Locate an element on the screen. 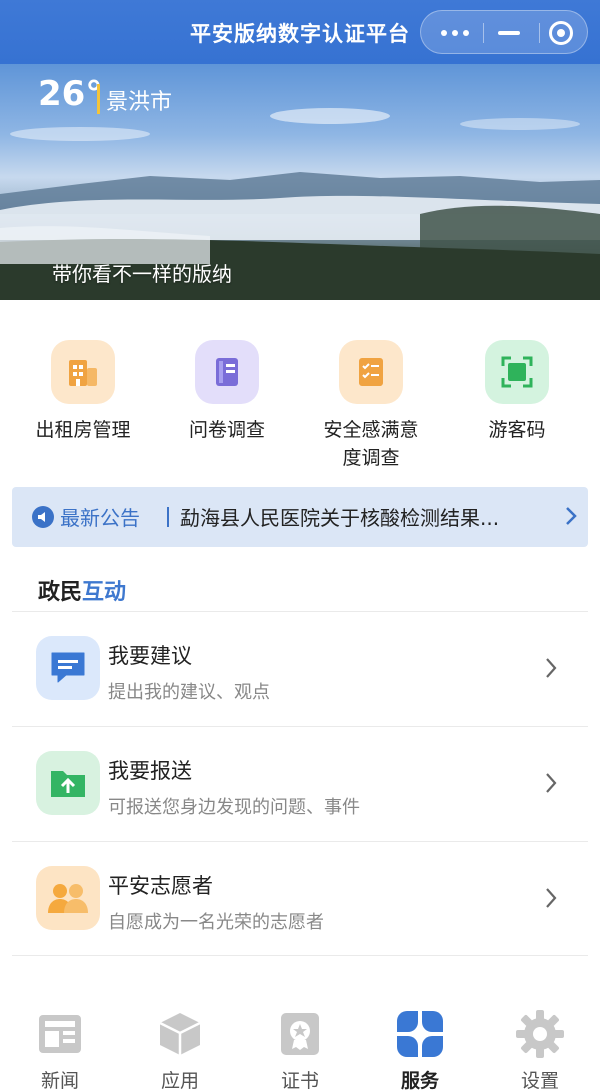  row-title: 我要报送 is located at coordinates (150, 771).